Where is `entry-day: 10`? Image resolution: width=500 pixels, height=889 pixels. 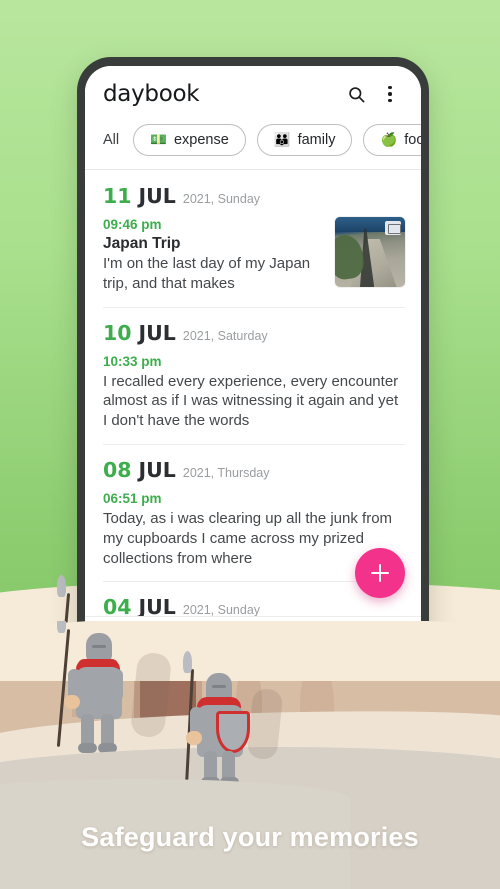
entry-day: 10 is located at coordinates (117, 332).